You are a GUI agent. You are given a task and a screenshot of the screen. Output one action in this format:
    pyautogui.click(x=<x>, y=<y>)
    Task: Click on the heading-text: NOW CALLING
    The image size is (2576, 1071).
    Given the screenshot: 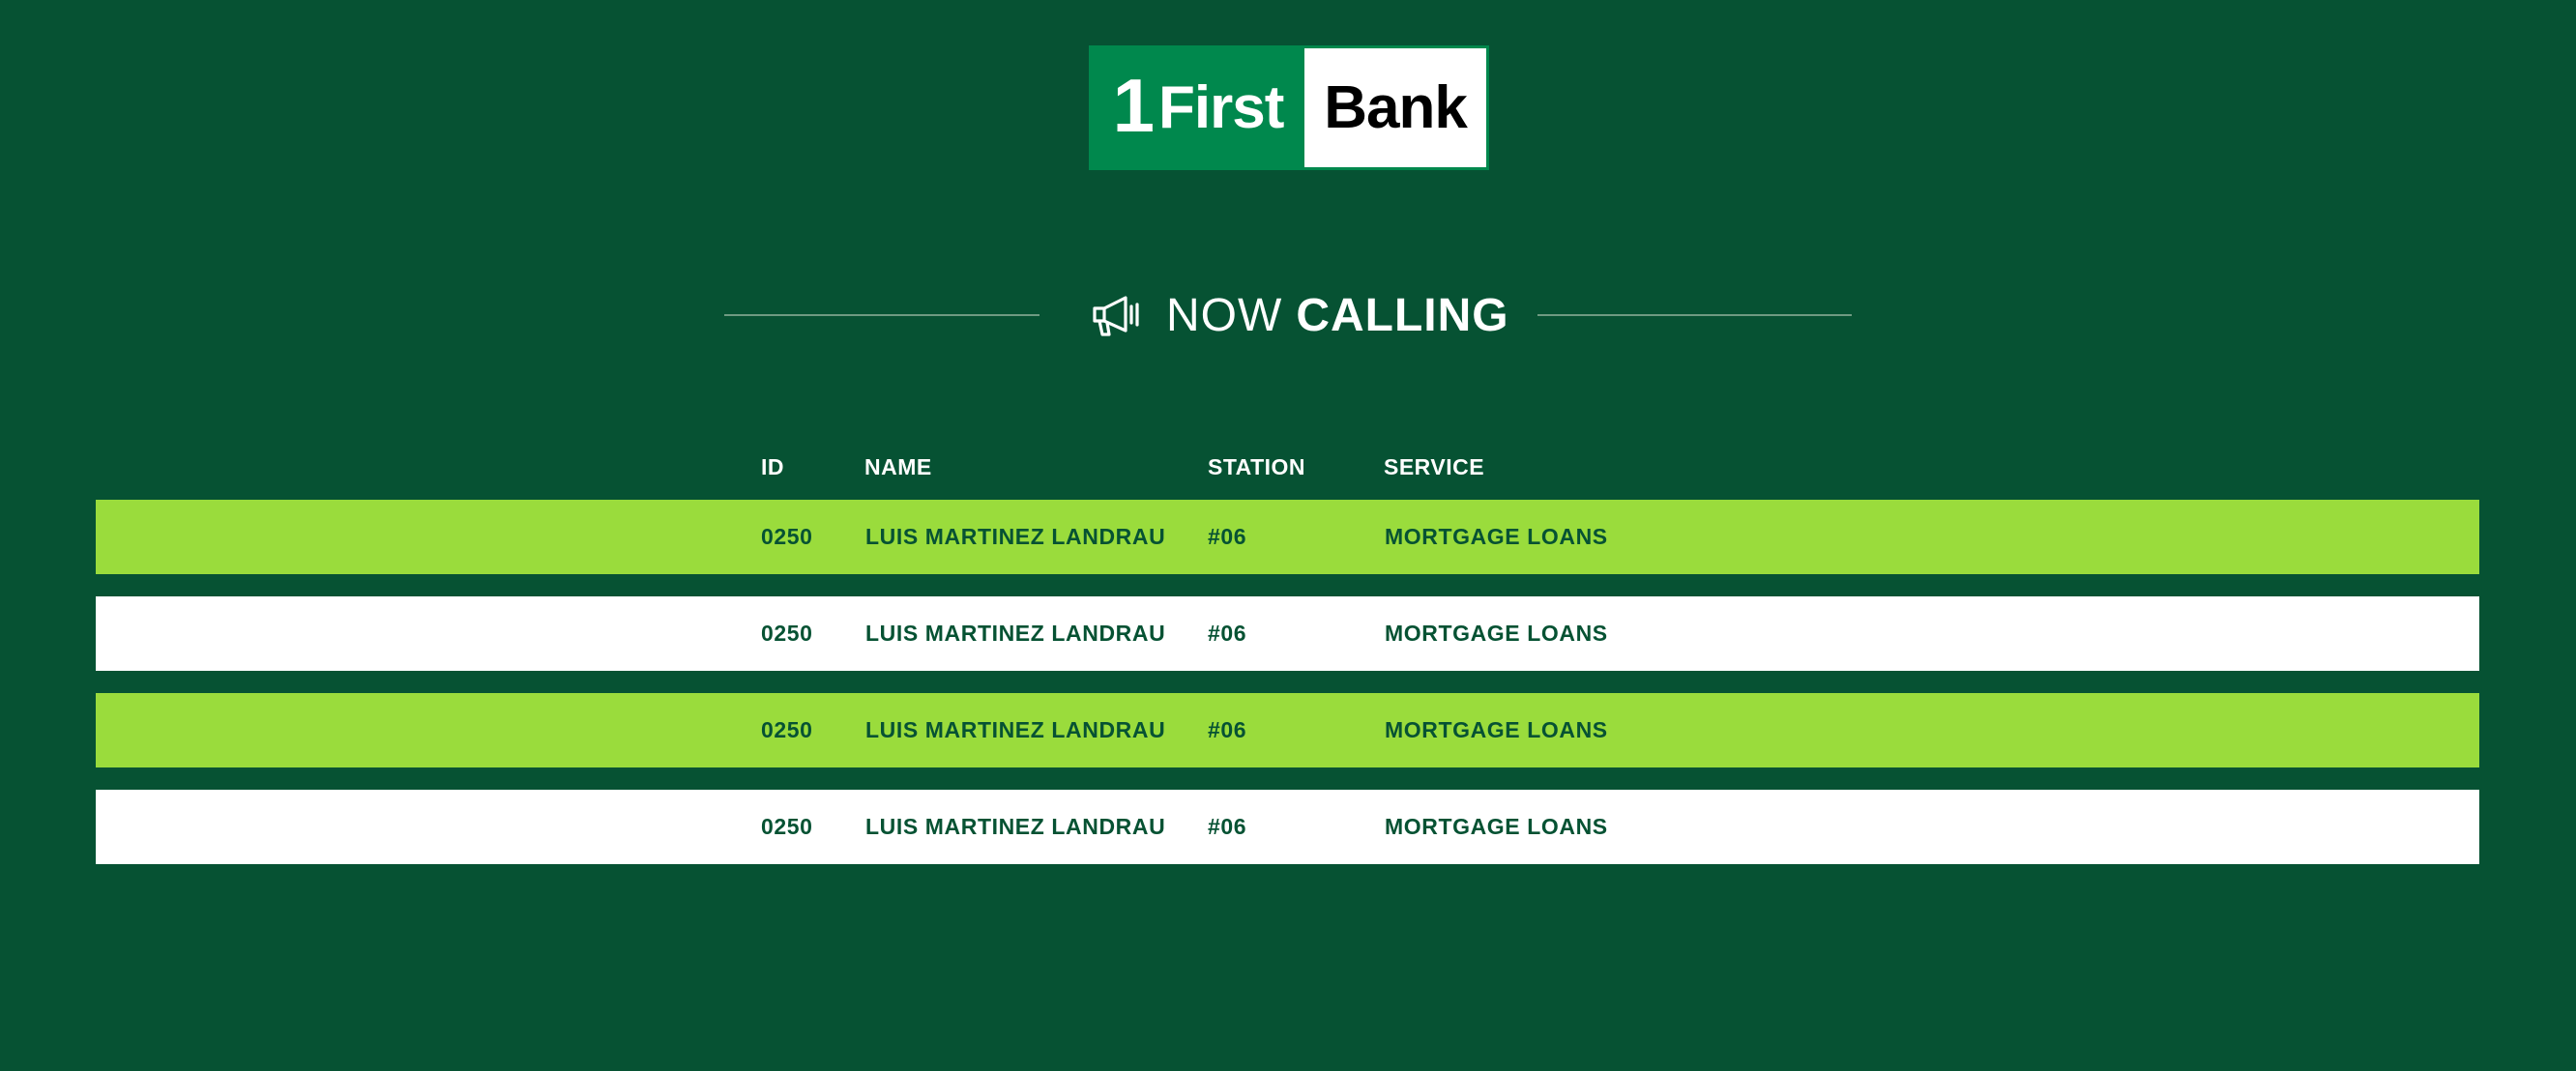 What is the action you would take?
    pyautogui.click(x=1337, y=315)
    